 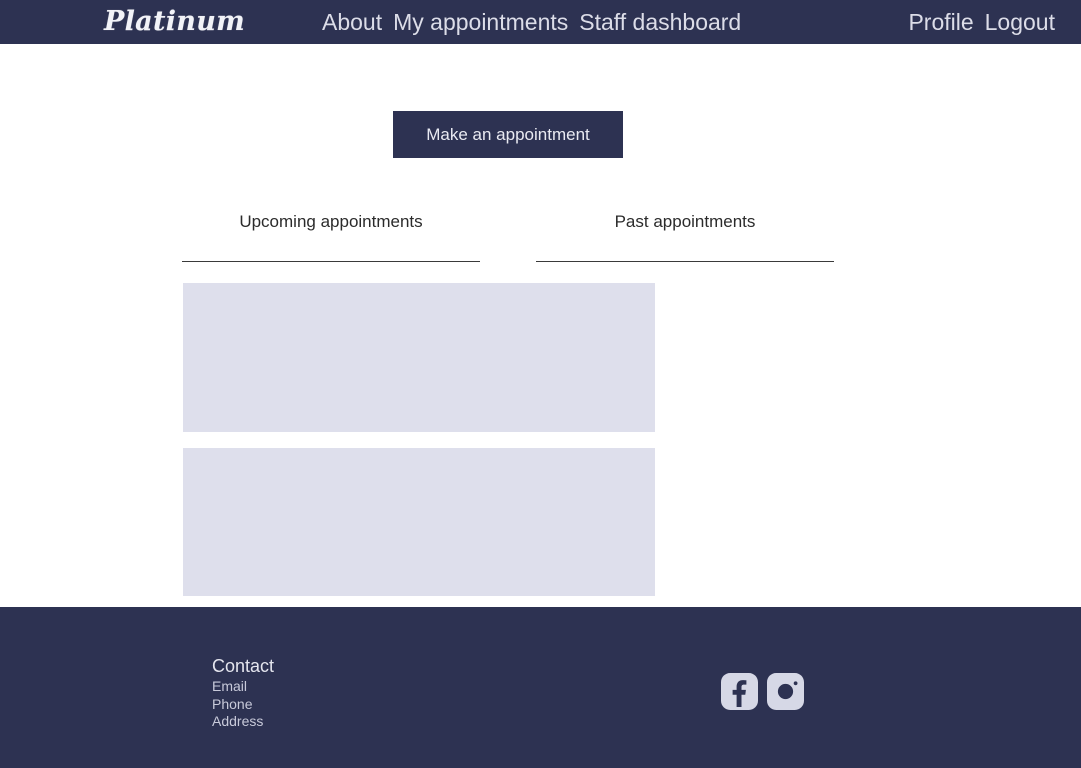 What do you see at coordinates (739, 691) in the screenshot?
I see `facebook-icon` at bounding box center [739, 691].